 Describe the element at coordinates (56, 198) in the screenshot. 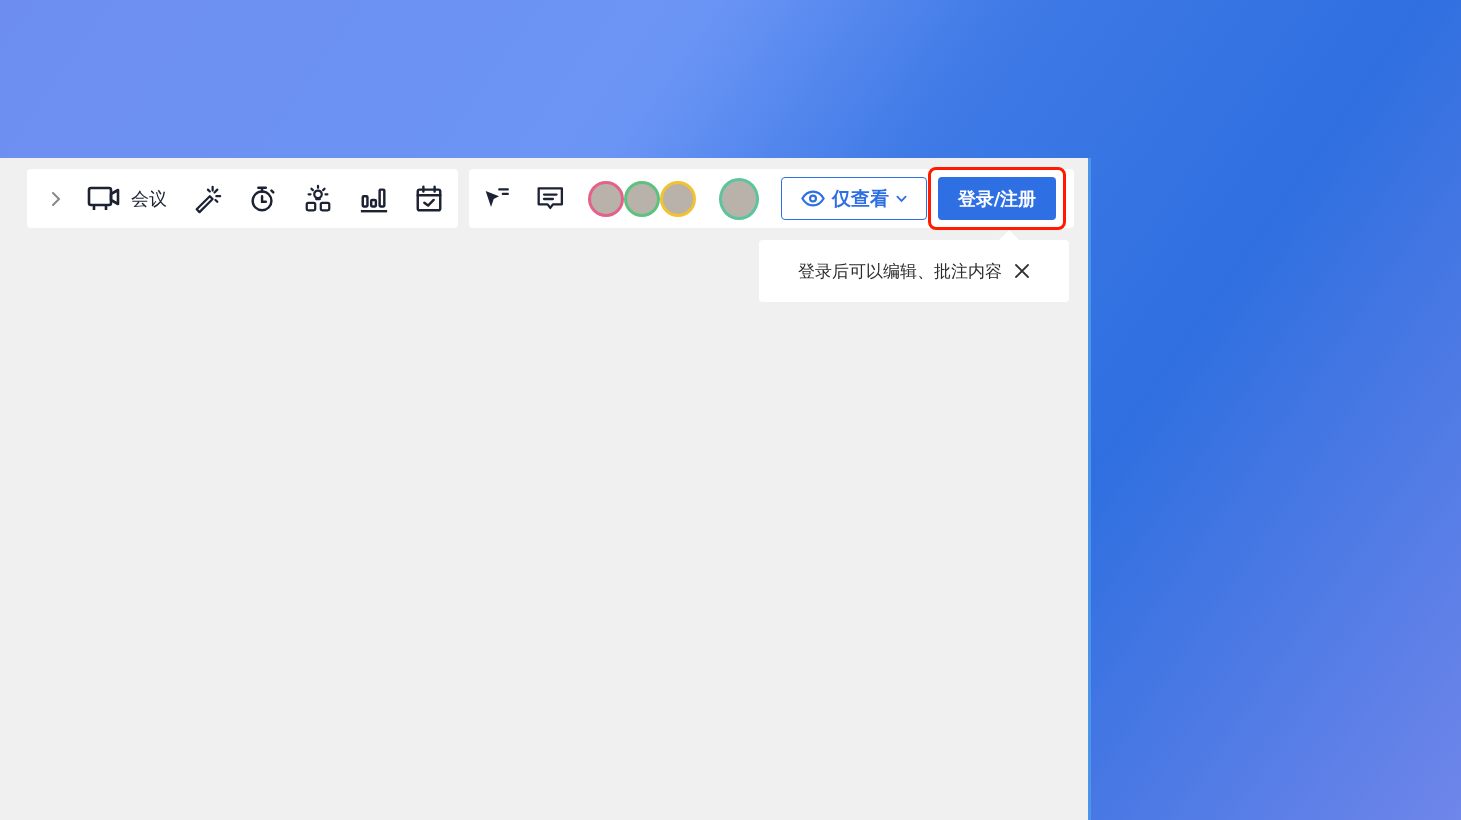

I see `chevron-right-icon` at that location.